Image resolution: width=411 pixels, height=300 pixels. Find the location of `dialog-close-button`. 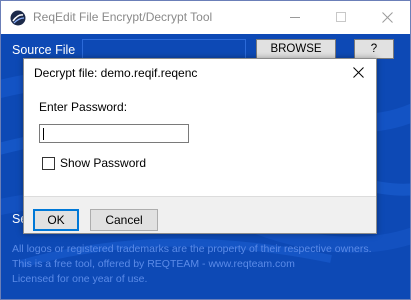

dialog-close-button is located at coordinates (359, 72).